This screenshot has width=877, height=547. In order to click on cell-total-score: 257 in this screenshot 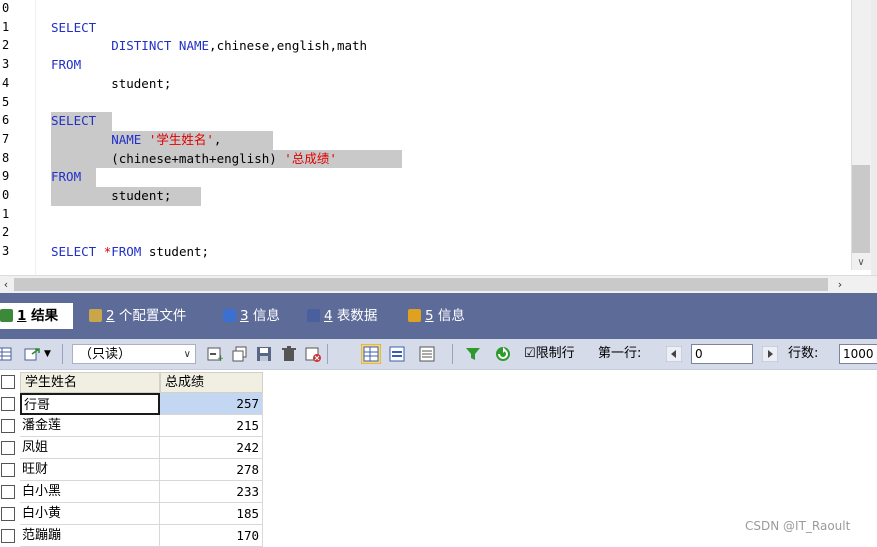, I will do `click(211, 404)`.